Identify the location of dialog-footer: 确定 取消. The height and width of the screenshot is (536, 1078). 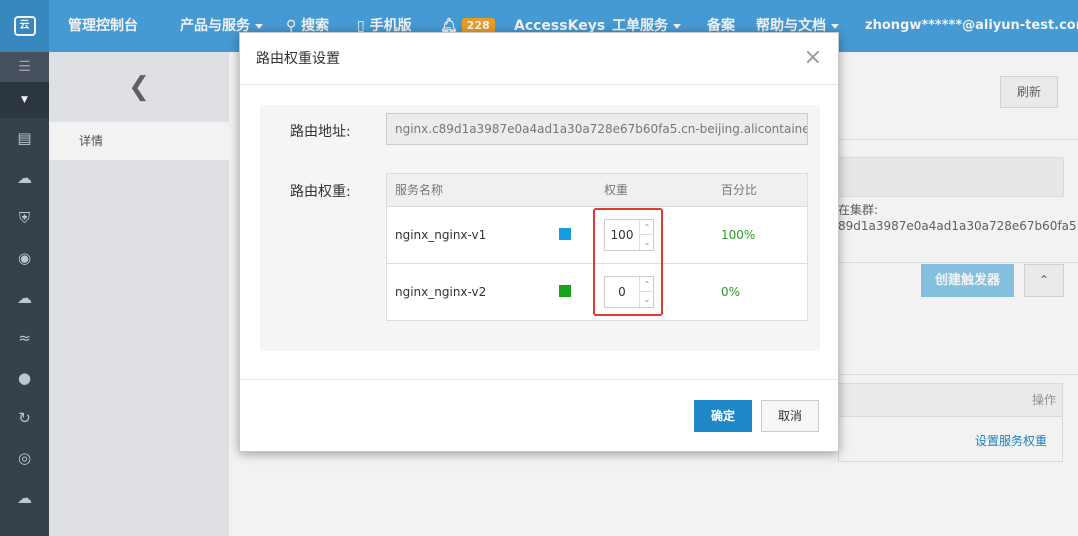
(539, 415).